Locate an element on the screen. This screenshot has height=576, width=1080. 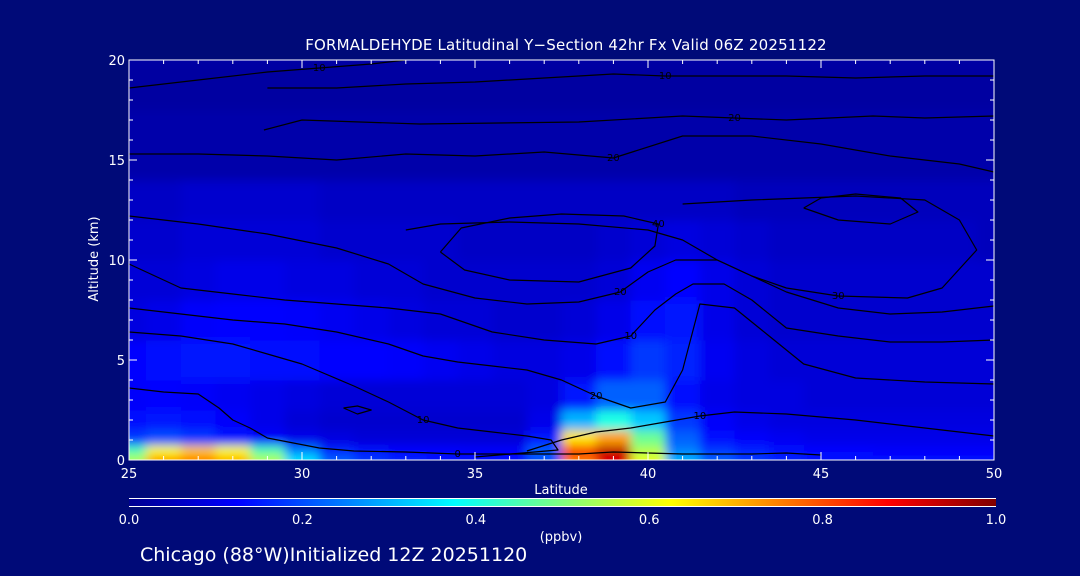
colorbar-unit-label: (ppbv) is located at coordinates (561, 537).